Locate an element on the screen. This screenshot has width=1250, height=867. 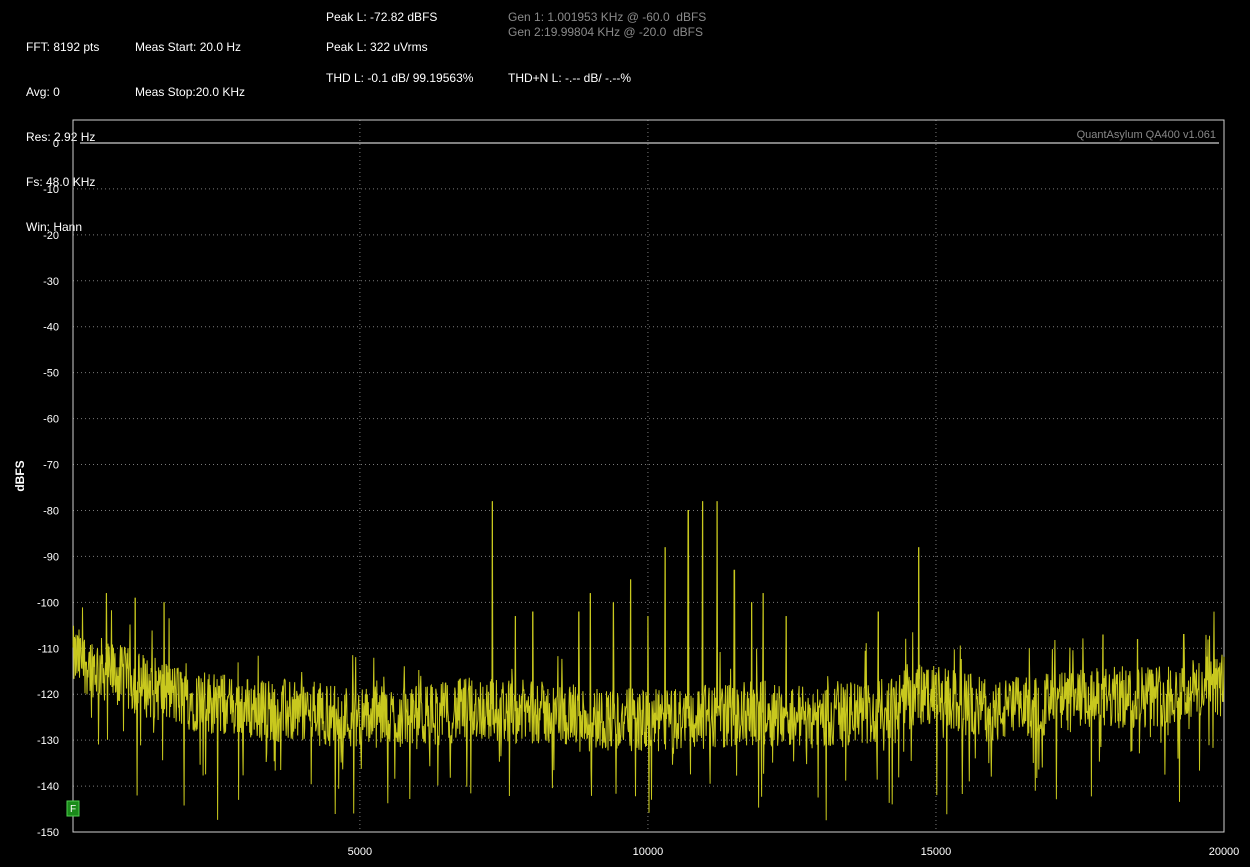
brand-label: QuantAsylum QA400 v1.061 is located at coordinates (1146, 135).